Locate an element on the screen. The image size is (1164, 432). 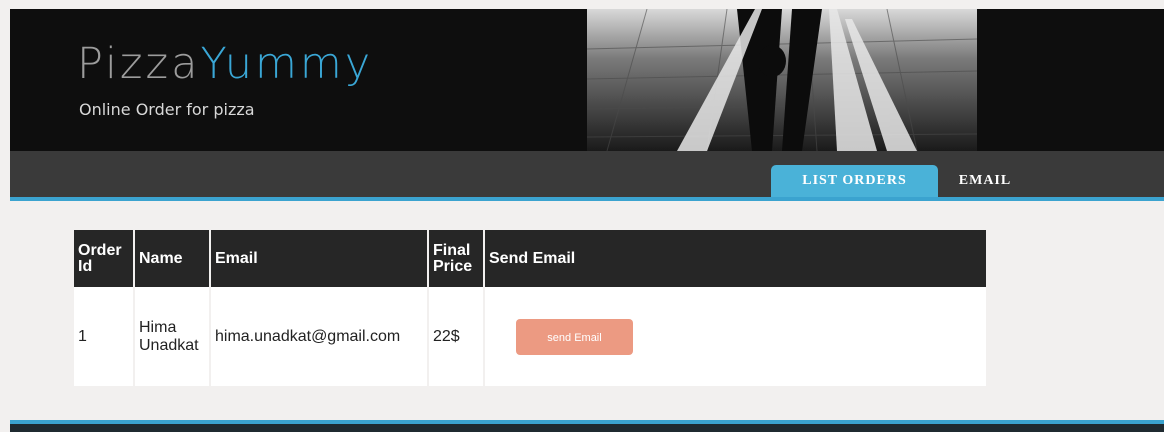
site-tagline: Online Order for pizza is located at coordinates (167, 109).